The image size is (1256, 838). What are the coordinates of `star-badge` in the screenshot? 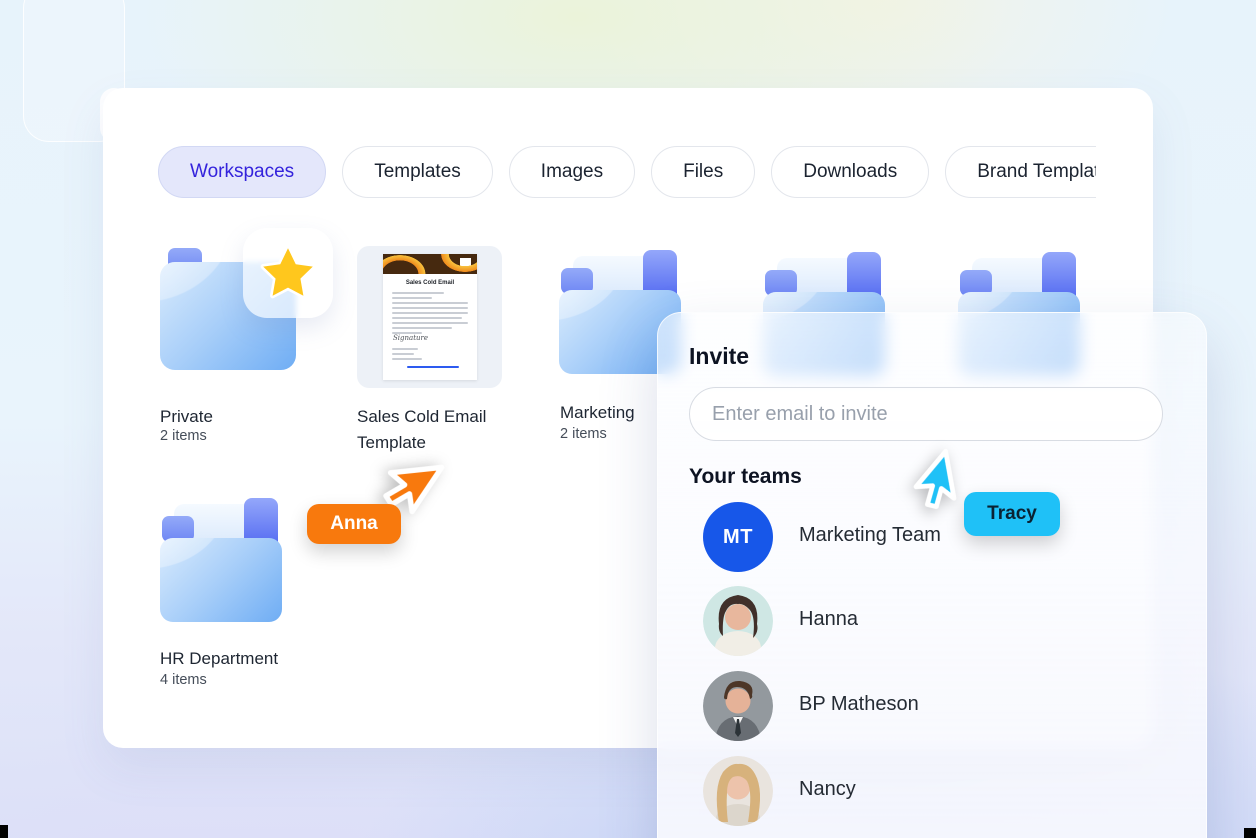 It's located at (288, 273).